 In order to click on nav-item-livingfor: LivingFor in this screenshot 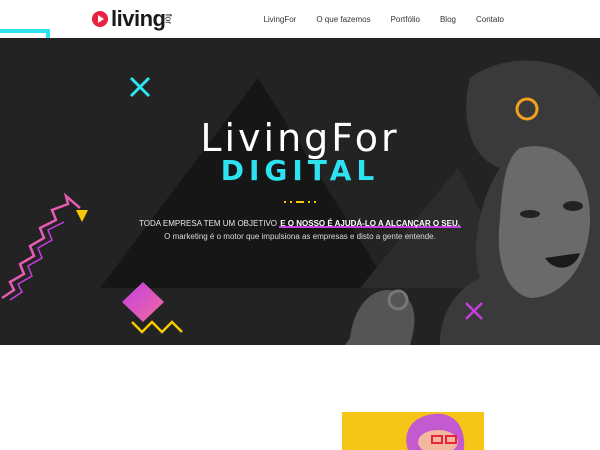, I will do `click(279, 19)`.